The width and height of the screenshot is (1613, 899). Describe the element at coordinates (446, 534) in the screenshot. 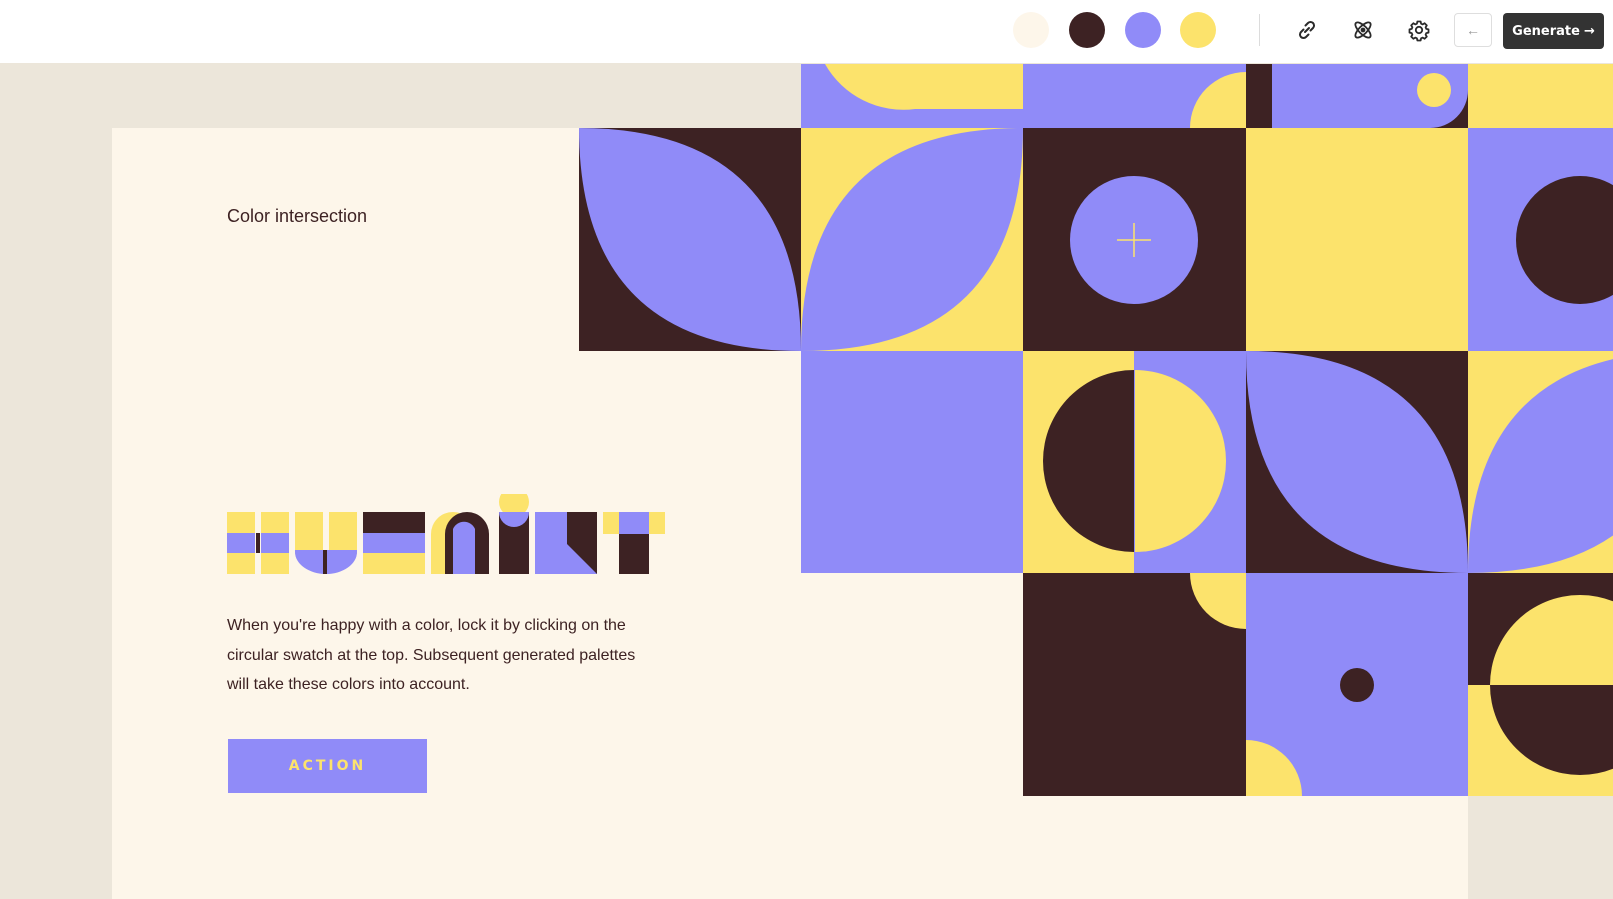

I see `huemint-logo` at that location.